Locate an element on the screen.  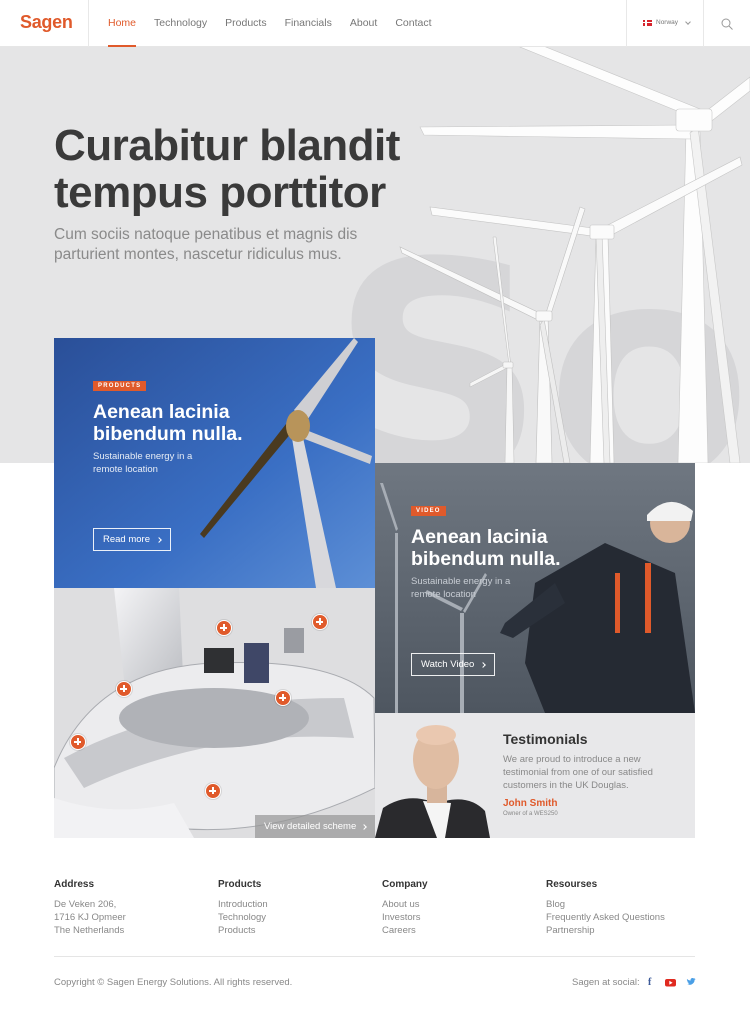
footer-link-investors: Investors is located at coordinates (462, 917).